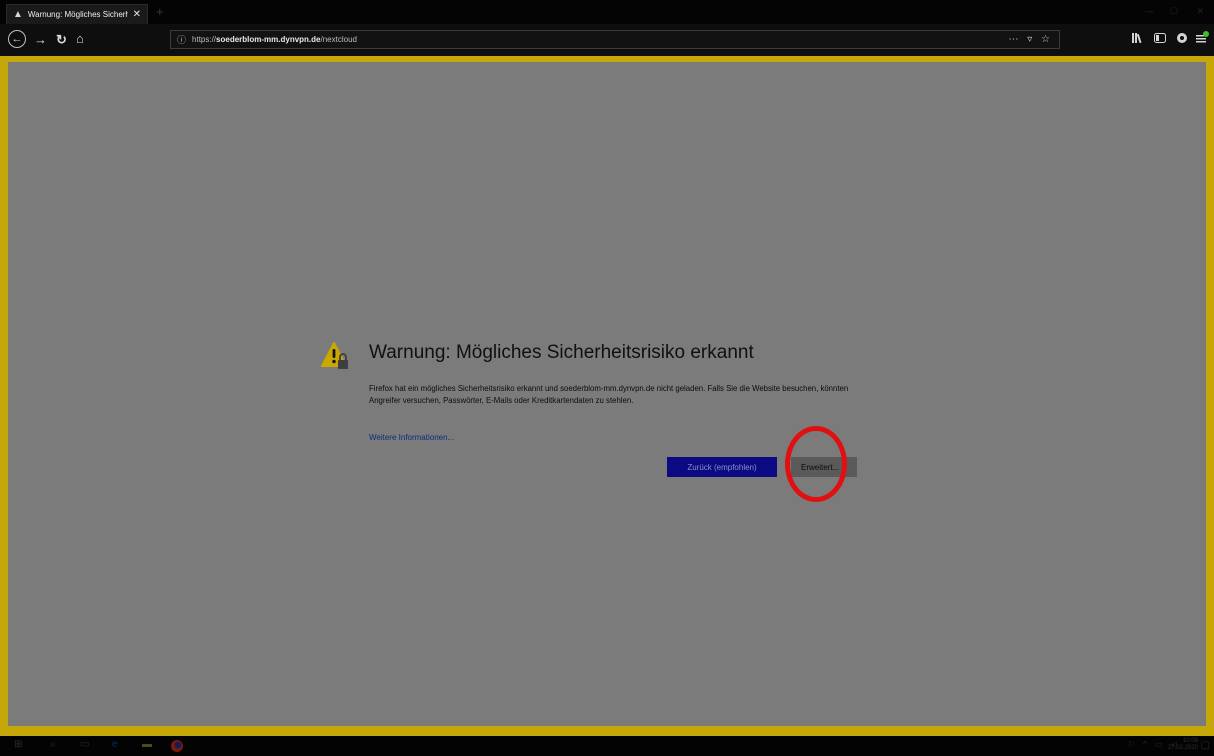 This screenshot has width=1214, height=756. What do you see at coordinates (607, 12) in the screenshot?
I see `title-bar: ▲ Warnung: Mögliches Sicherhei ✕ + — ☐ ✕` at bounding box center [607, 12].